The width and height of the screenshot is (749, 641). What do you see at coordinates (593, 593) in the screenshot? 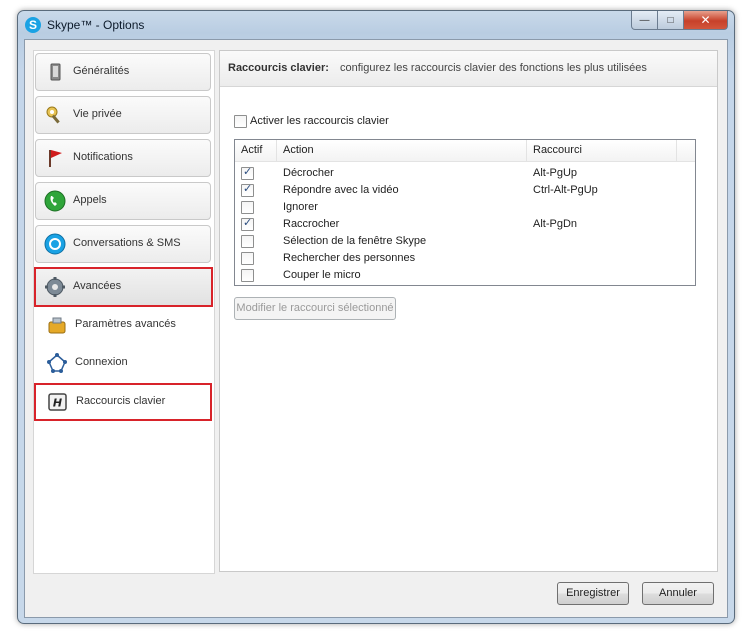
I see `save-button: Enregistrer` at bounding box center [593, 593].